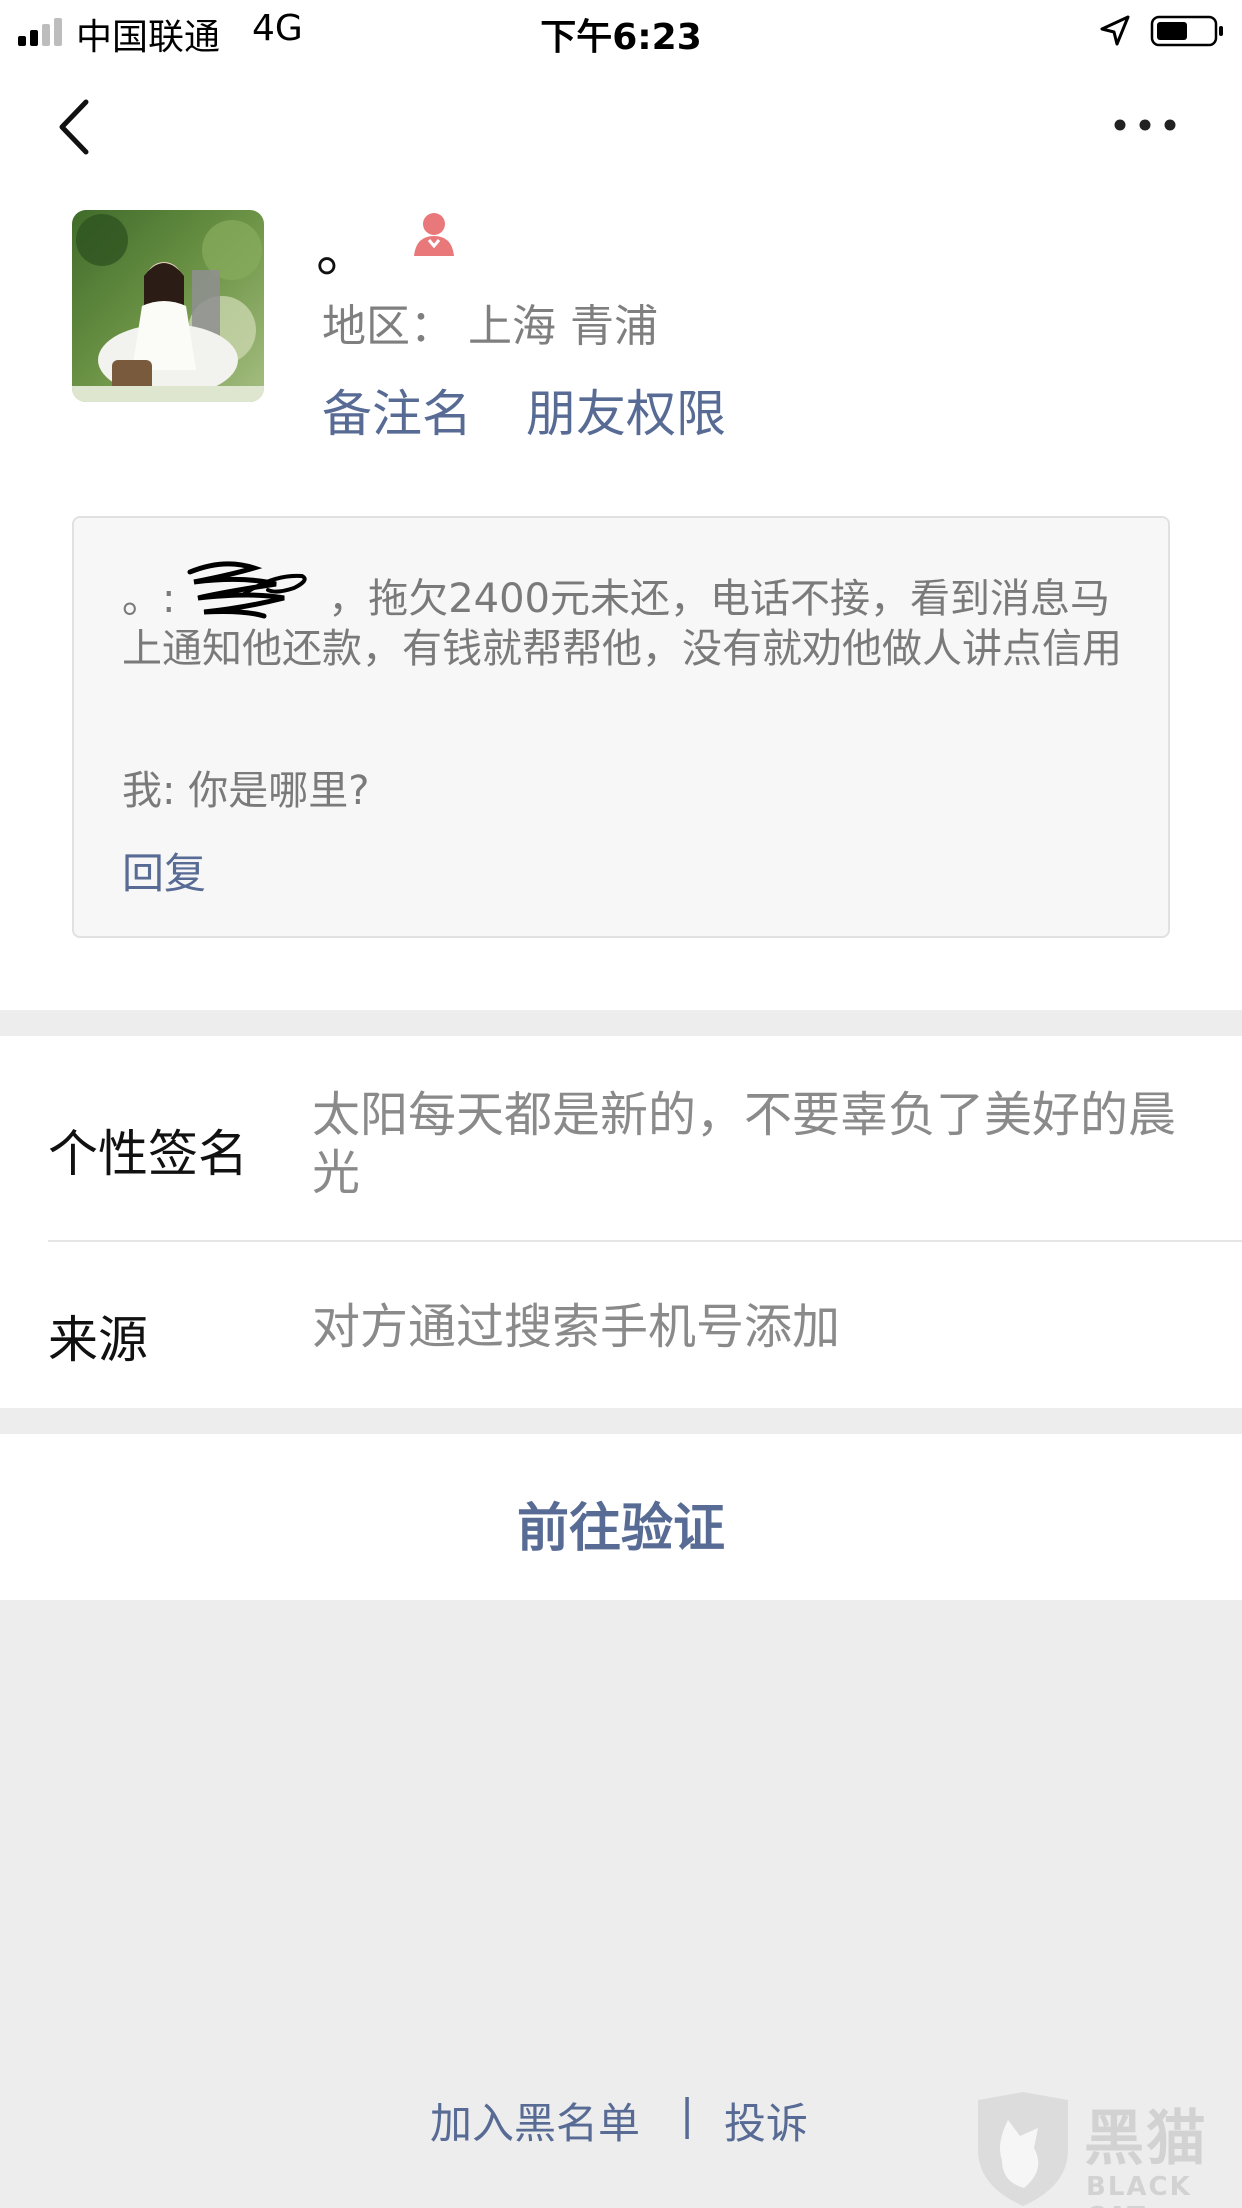 The width and height of the screenshot is (1242, 2208). What do you see at coordinates (1145, 125) in the screenshot?
I see `more-icon` at bounding box center [1145, 125].